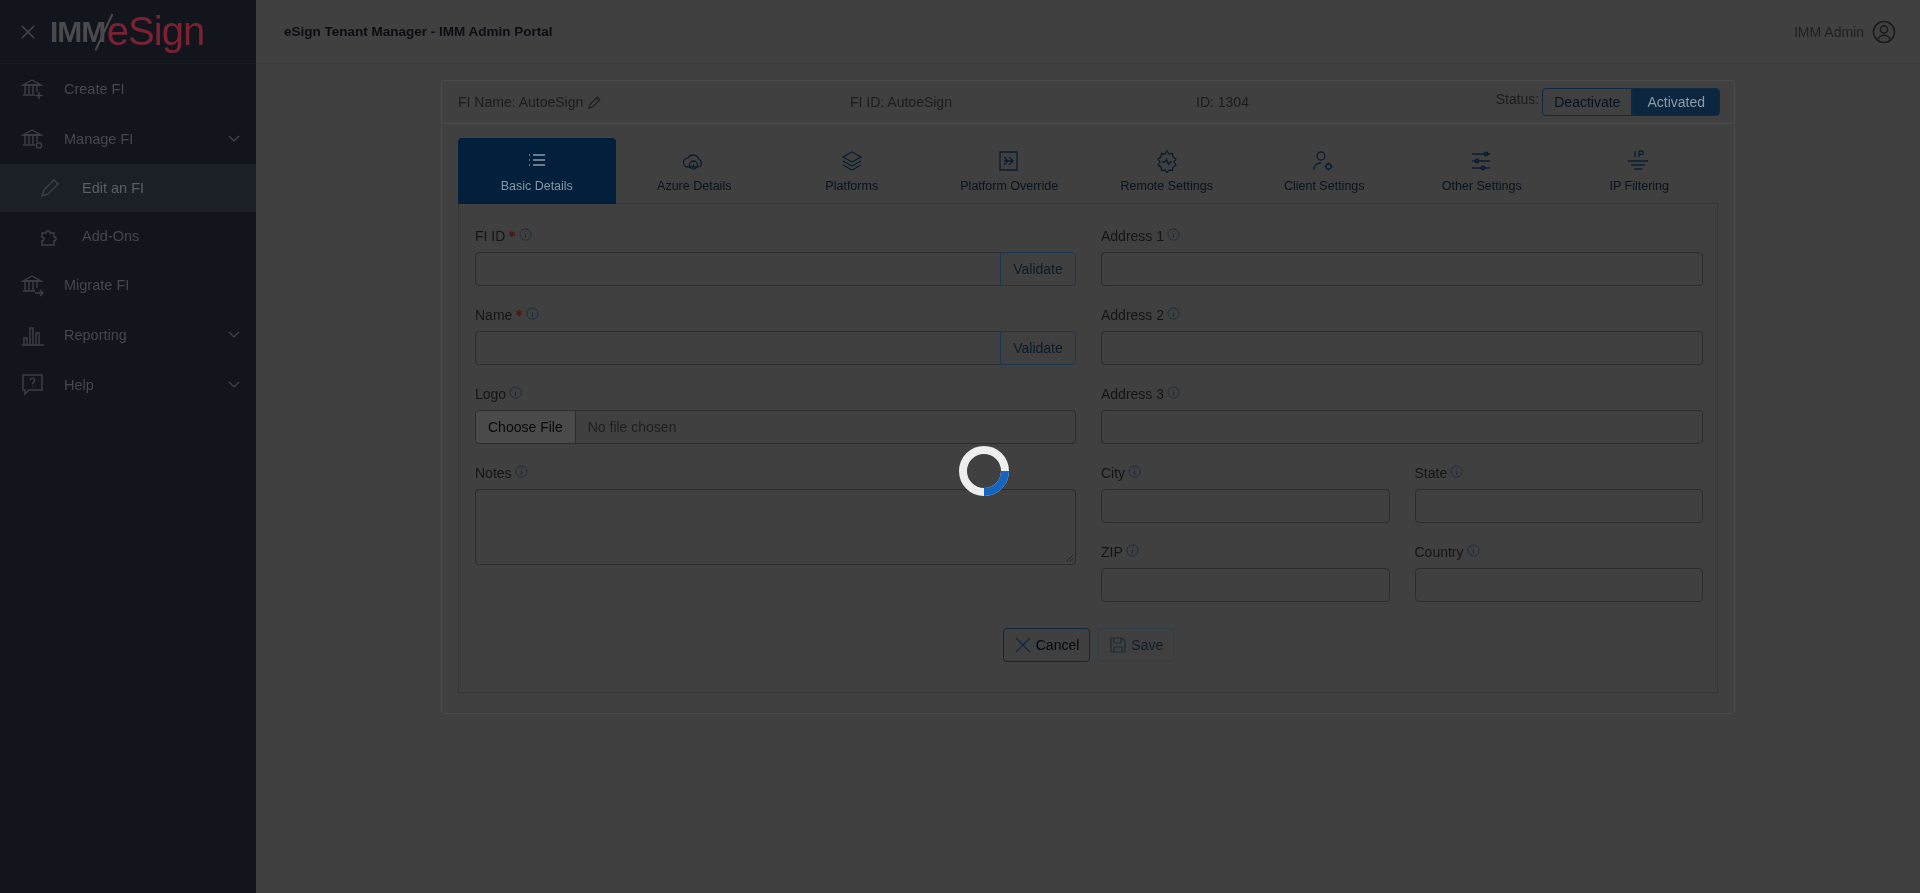  I want to click on tab: Azure Details, so click(694, 171).